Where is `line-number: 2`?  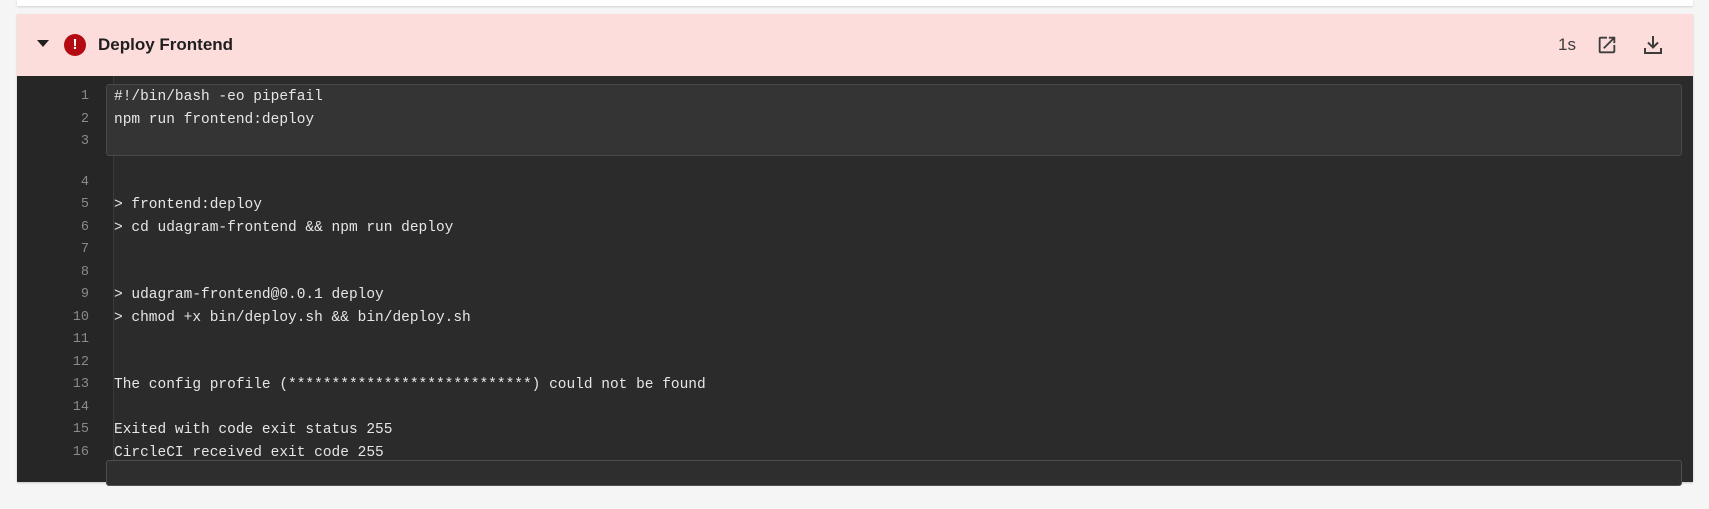
line-number: 2 is located at coordinates (84, 119).